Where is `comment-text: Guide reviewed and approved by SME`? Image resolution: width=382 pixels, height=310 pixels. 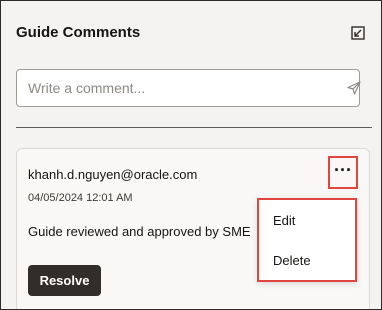
comment-text: Guide reviewed and approved by SME is located at coordinates (139, 231).